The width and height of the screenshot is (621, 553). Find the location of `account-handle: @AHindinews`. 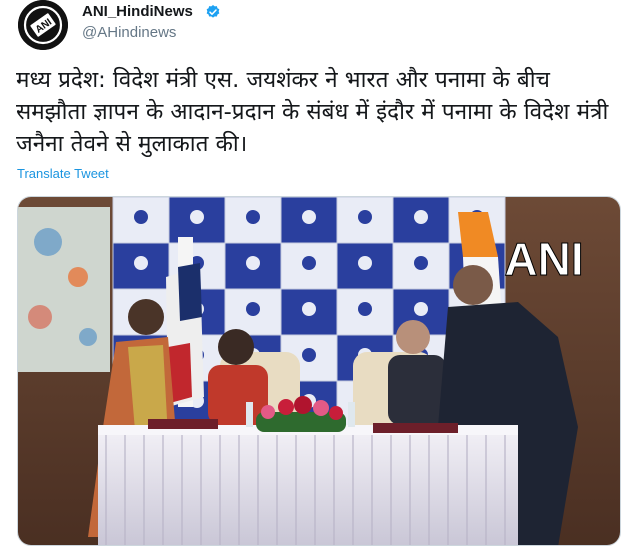

account-handle: @AHindinews is located at coordinates (129, 32).